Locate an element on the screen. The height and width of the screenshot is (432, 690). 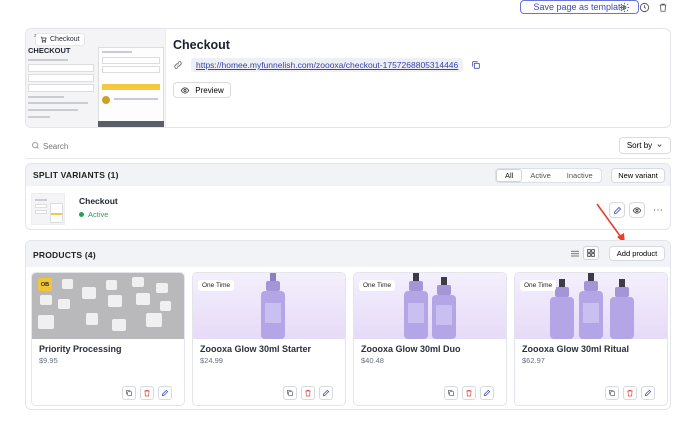
preview-label: Preview is located at coordinates (209, 90).